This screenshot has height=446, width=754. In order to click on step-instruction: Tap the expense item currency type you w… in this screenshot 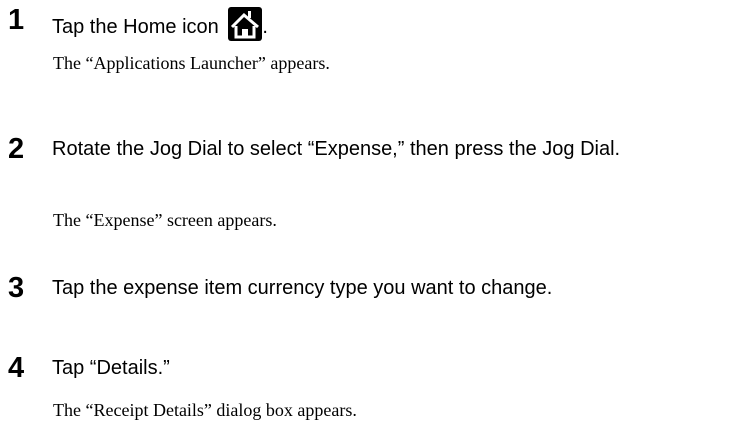, I will do `click(302, 288)`.